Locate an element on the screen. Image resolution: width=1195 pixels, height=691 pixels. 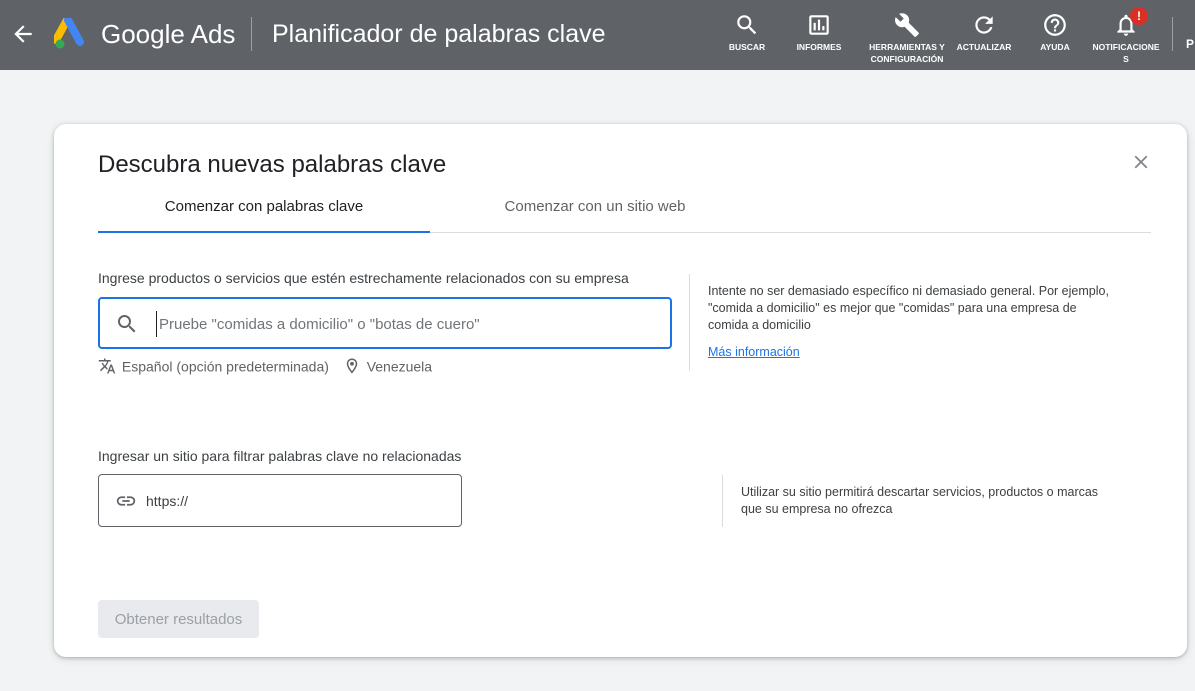
location-link: Venezuela is located at coordinates (399, 366).